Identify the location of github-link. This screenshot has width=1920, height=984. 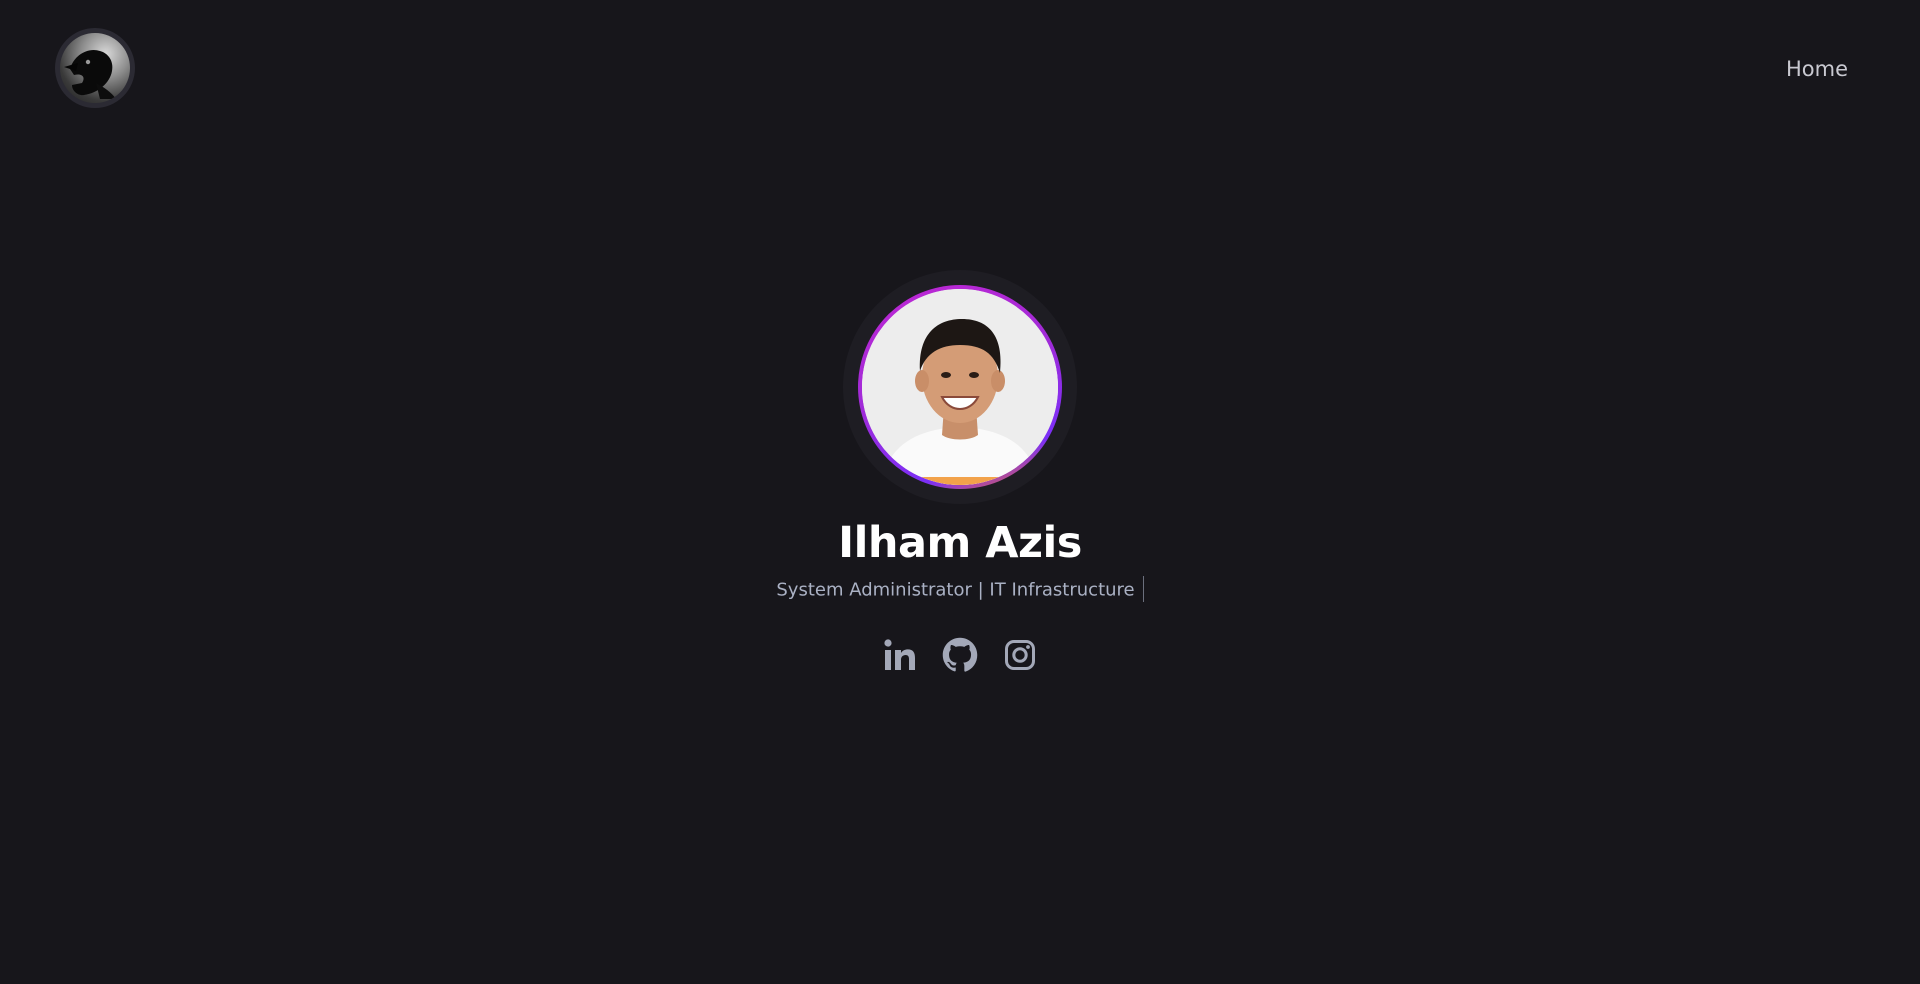
(960, 655).